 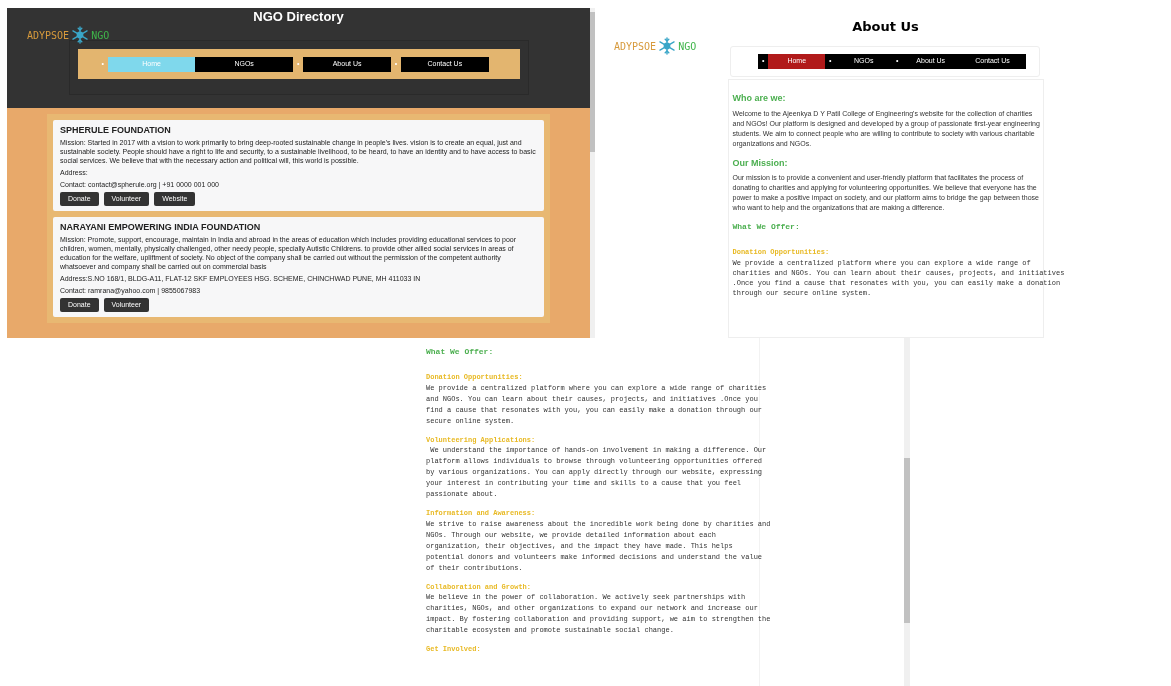 I want to click on page-title: NGO Directory, so click(x=298, y=17).